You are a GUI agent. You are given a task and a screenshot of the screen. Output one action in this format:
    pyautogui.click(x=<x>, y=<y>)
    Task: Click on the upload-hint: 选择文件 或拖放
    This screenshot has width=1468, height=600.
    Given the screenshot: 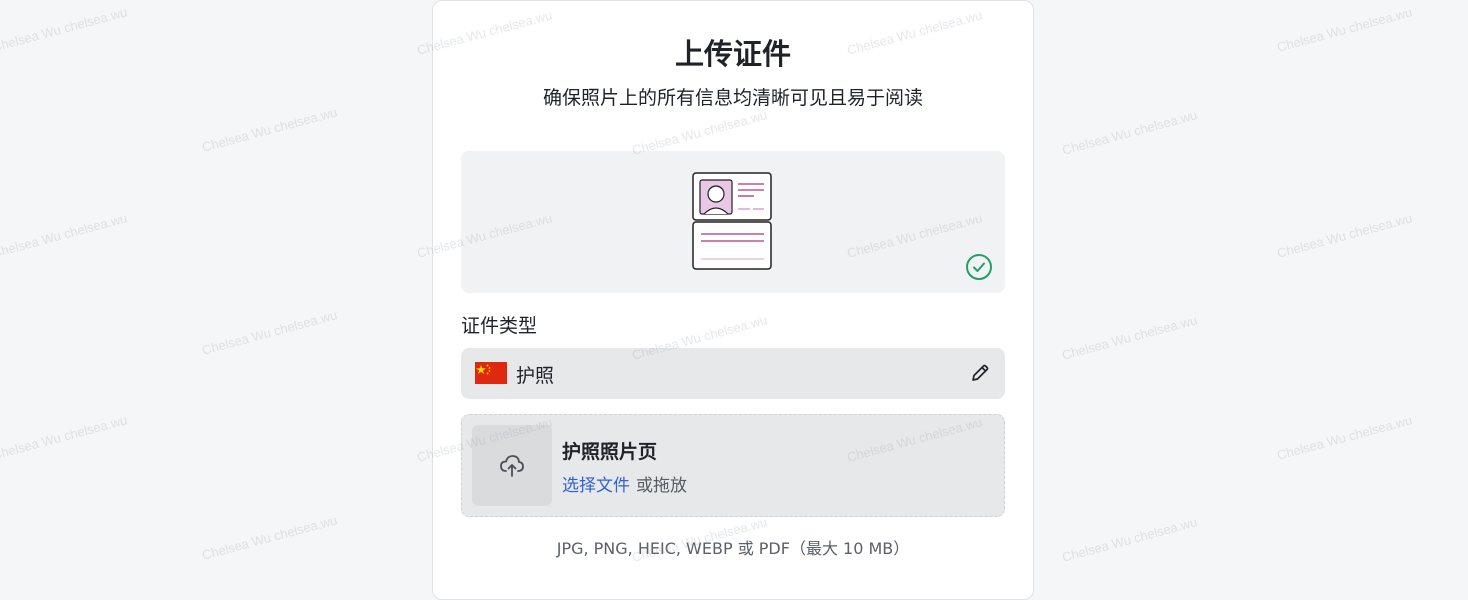 What is the action you would take?
    pyautogui.click(x=624, y=483)
    